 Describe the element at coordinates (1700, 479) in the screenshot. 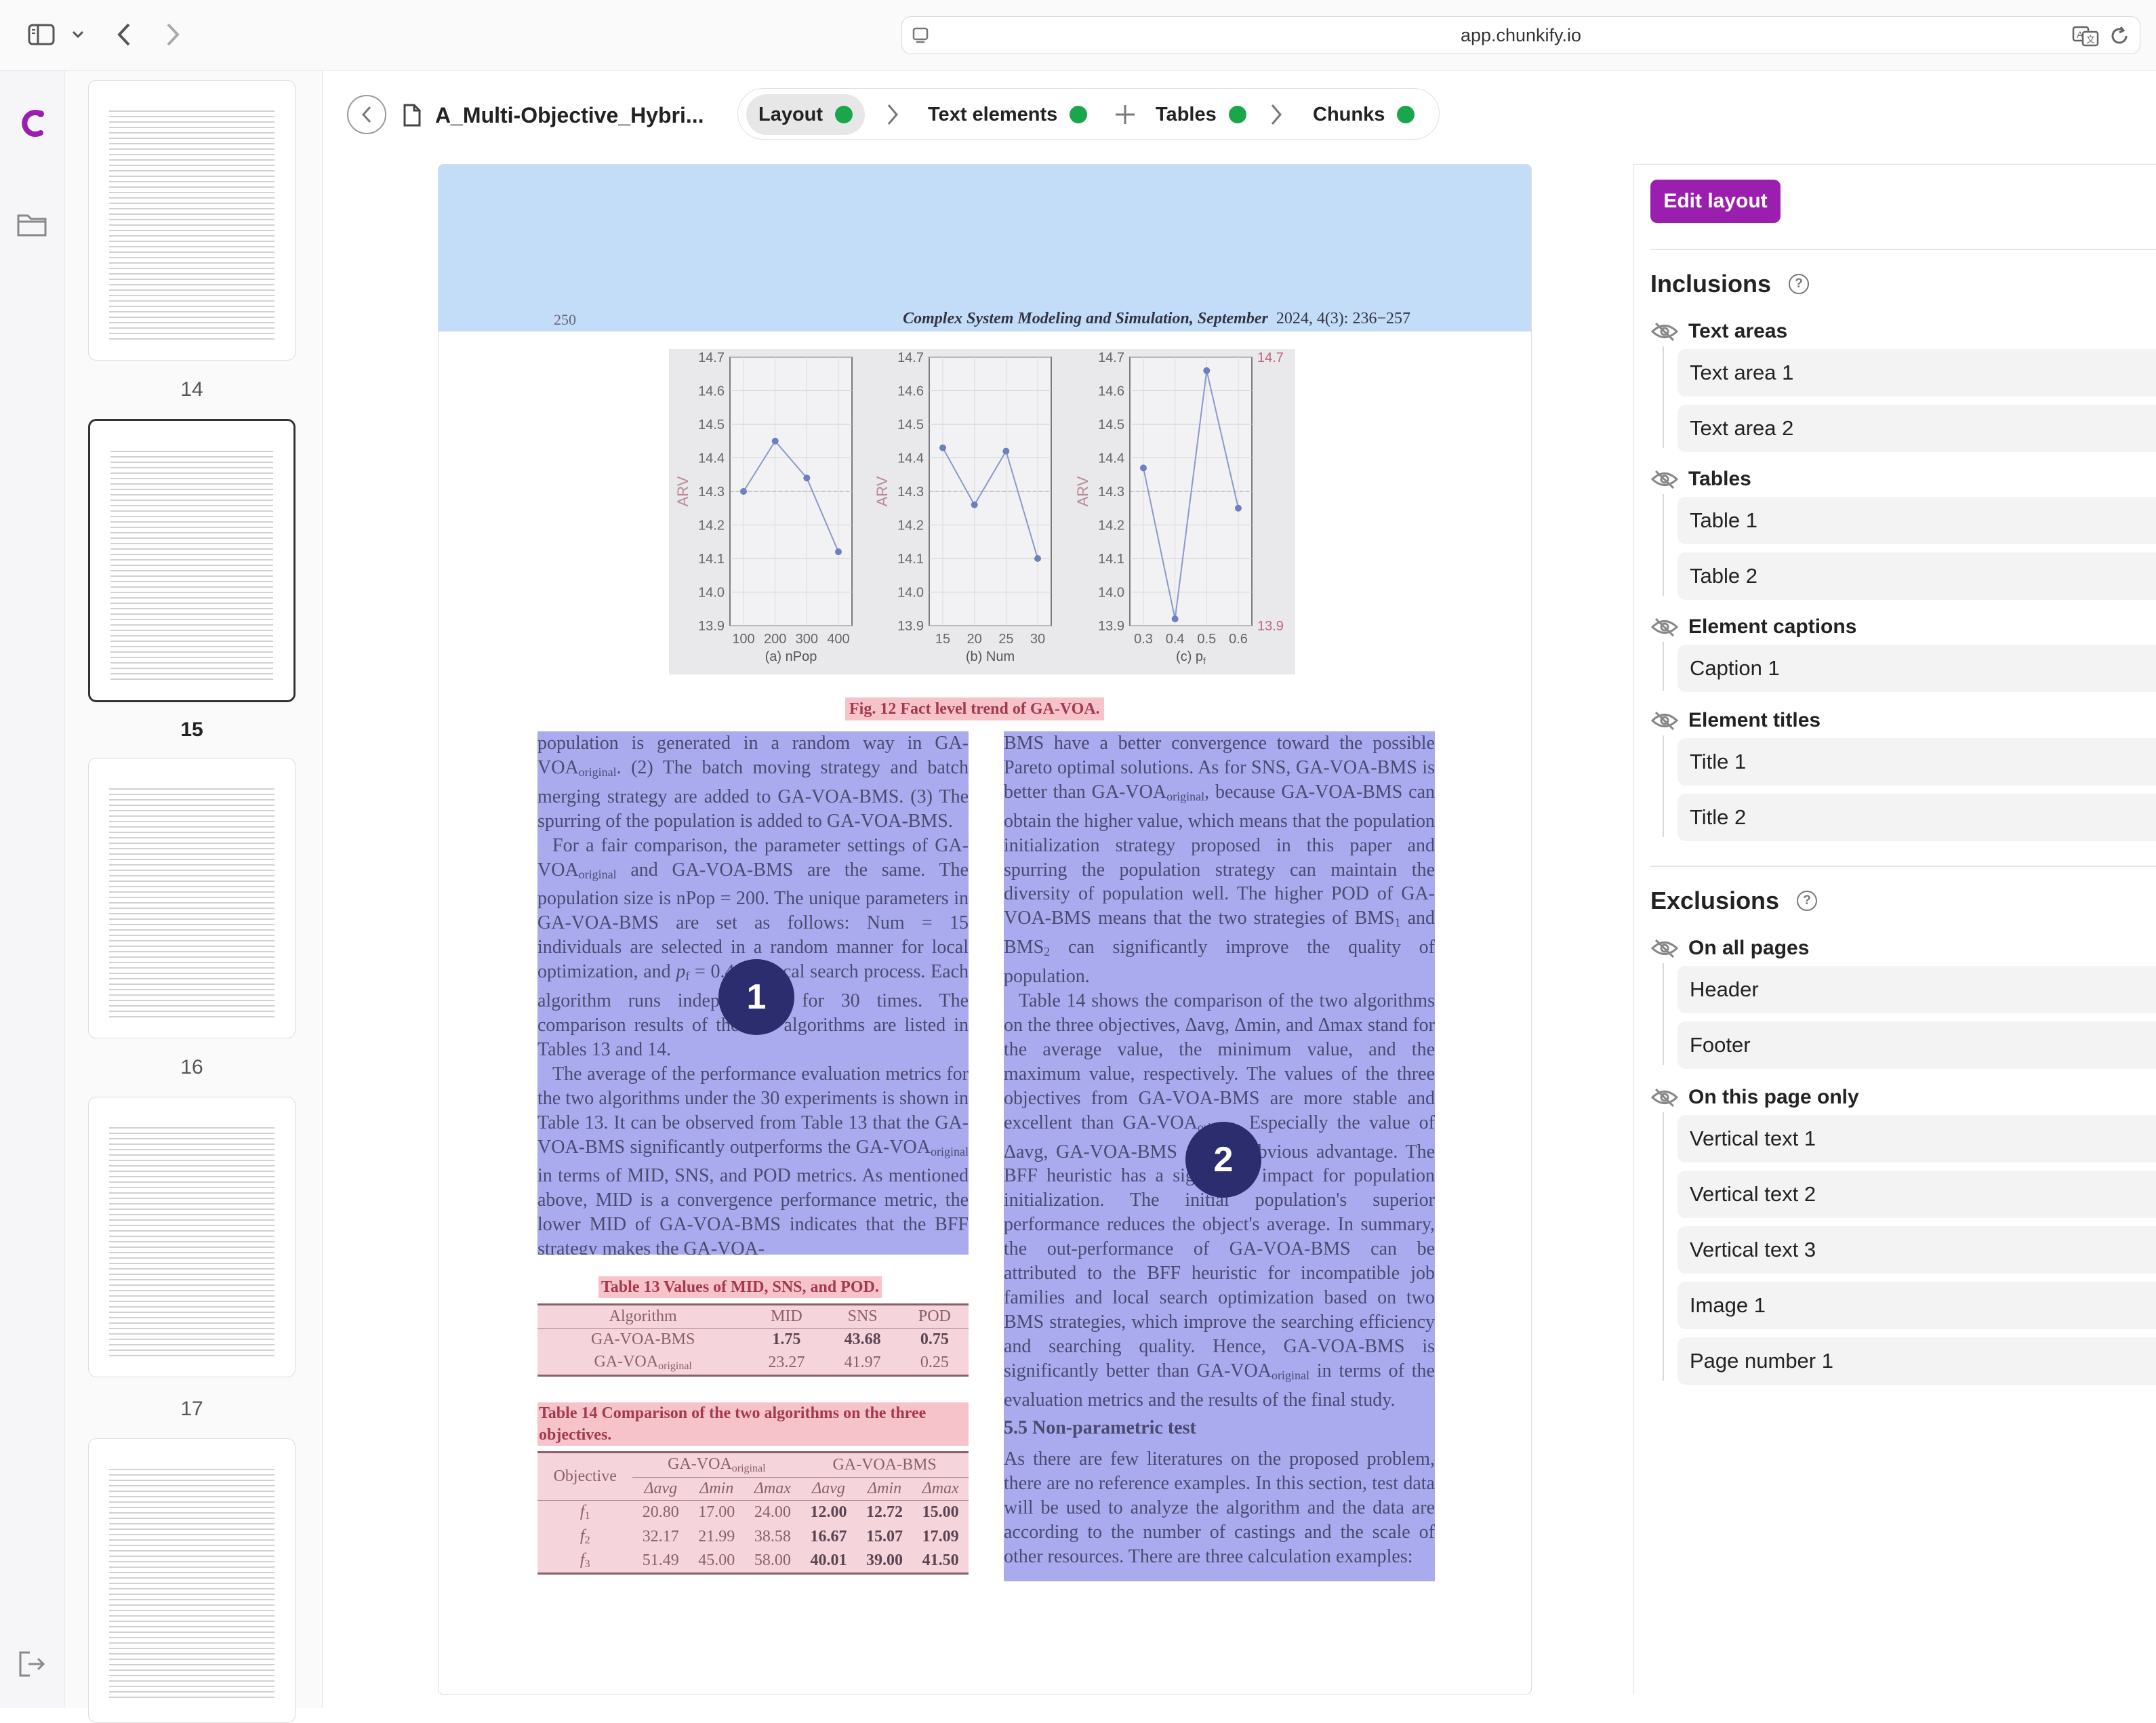

I see `group-tables: Tables` at that location.